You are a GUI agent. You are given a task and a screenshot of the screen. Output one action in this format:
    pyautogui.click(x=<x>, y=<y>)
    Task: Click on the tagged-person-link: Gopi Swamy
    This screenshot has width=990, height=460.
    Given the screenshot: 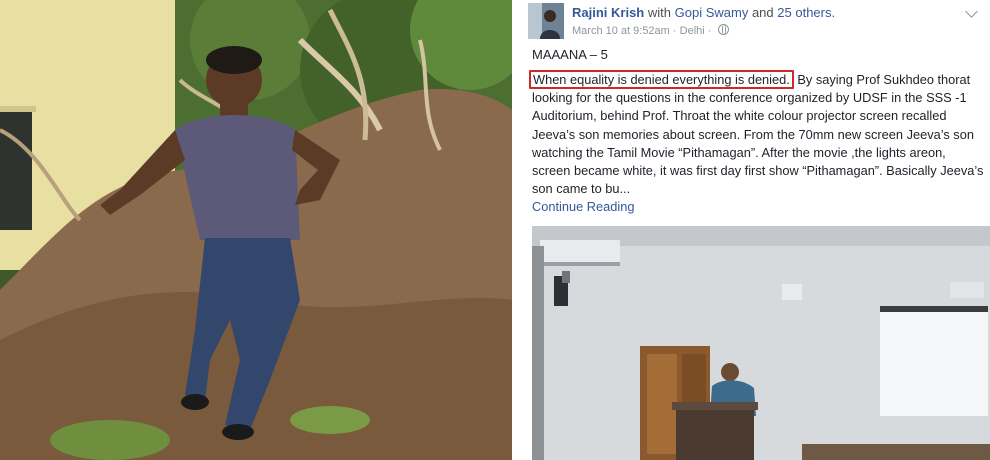 What is the action you would take?
    pyautogui.click(x=712, y=12)
    